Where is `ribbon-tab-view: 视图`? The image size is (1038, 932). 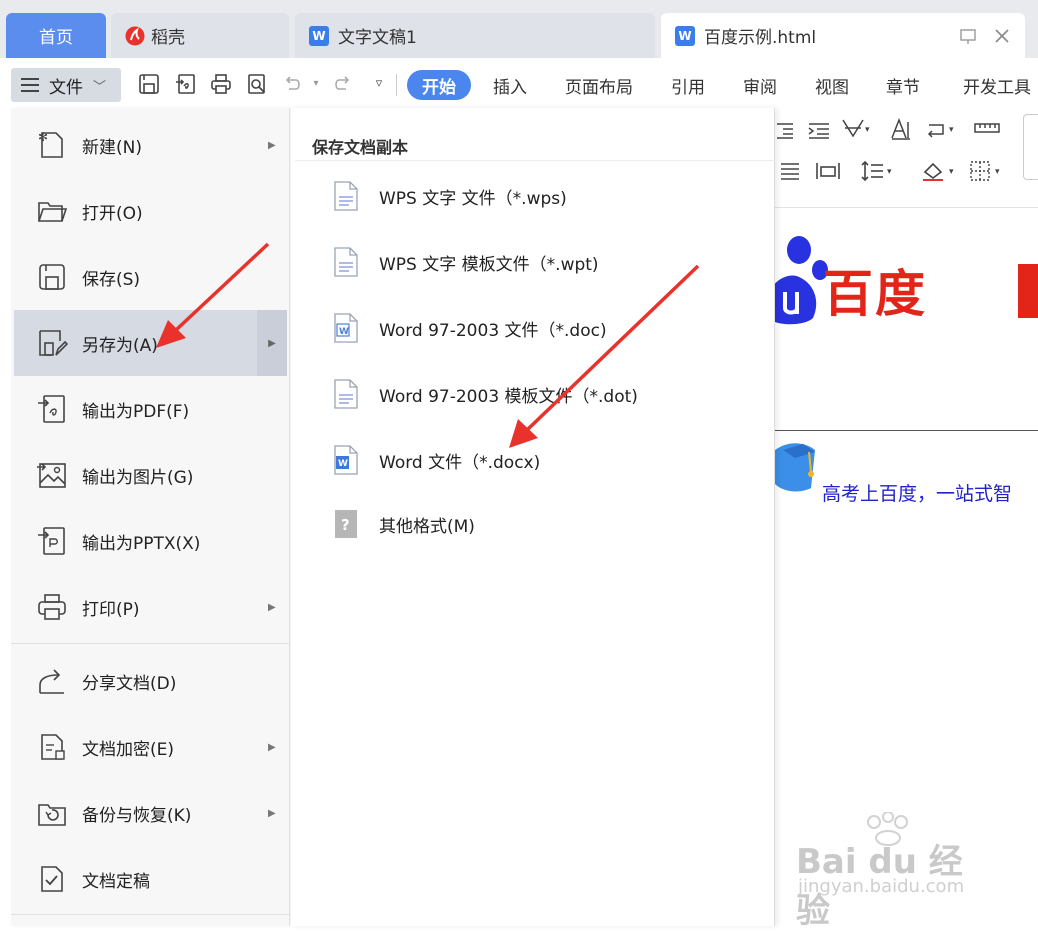
ribbon-tab-view: 视图 is located at coordinates (832, 85).